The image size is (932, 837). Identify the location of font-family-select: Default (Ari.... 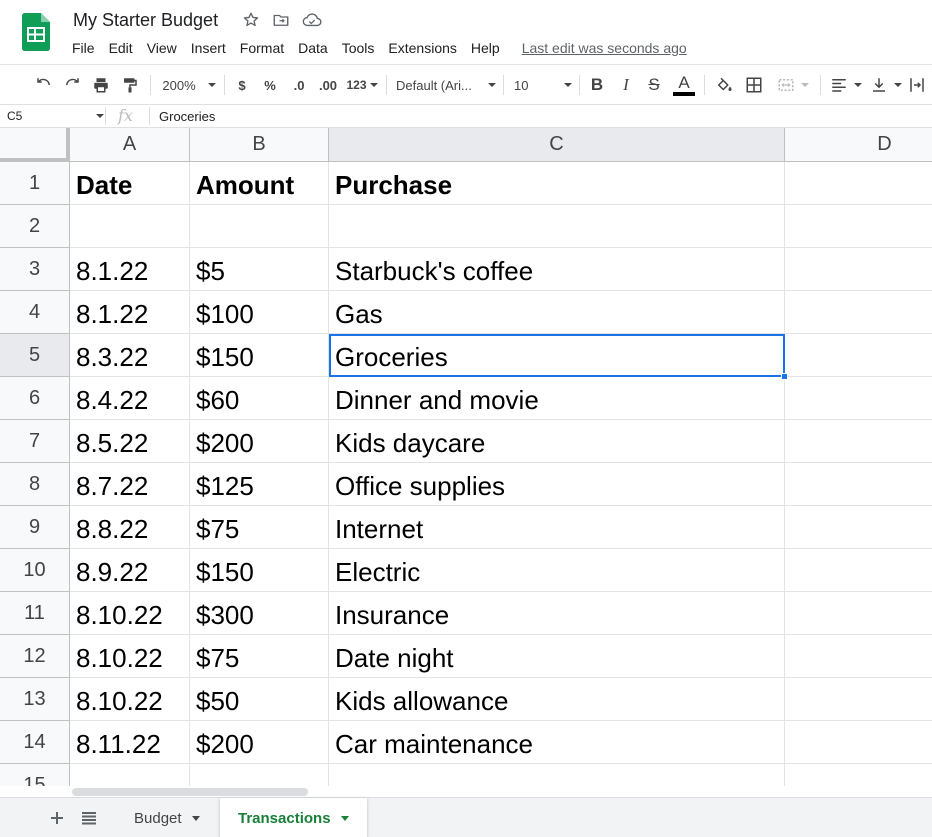
(446, 85).